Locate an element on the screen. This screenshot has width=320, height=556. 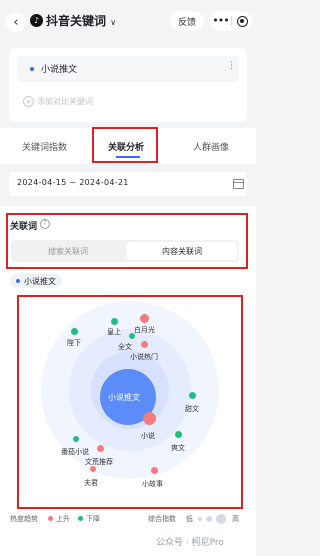
chevron-left-icon: ‹ is located at coordinates (16, 22).